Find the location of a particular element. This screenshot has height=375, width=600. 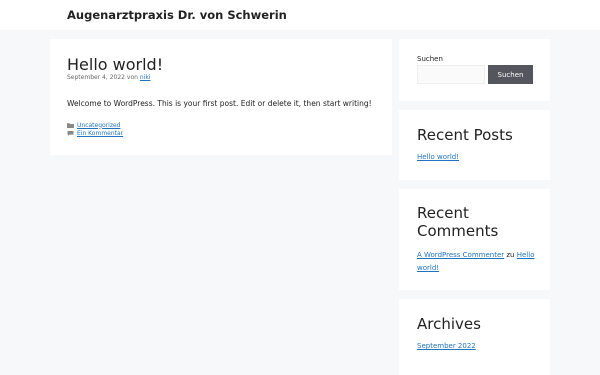

site-header: Augenarztpraxis Dr. von Schwerin is located at coordinates (300, 15).